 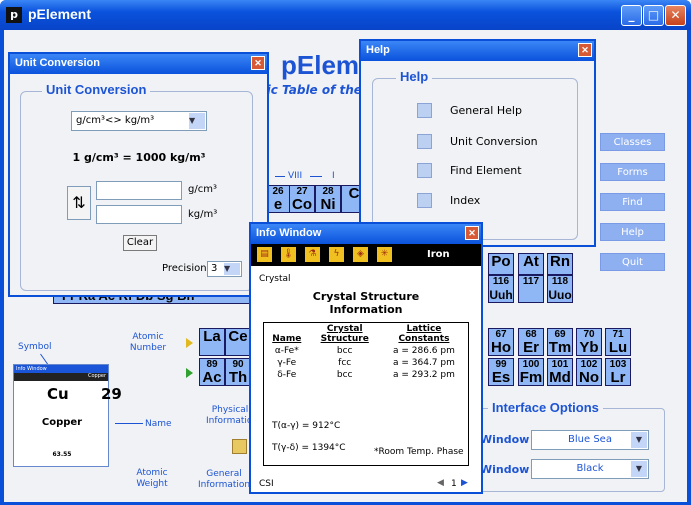 I want to click on element-cell: 100 Fm, so click(x=531, y=372).